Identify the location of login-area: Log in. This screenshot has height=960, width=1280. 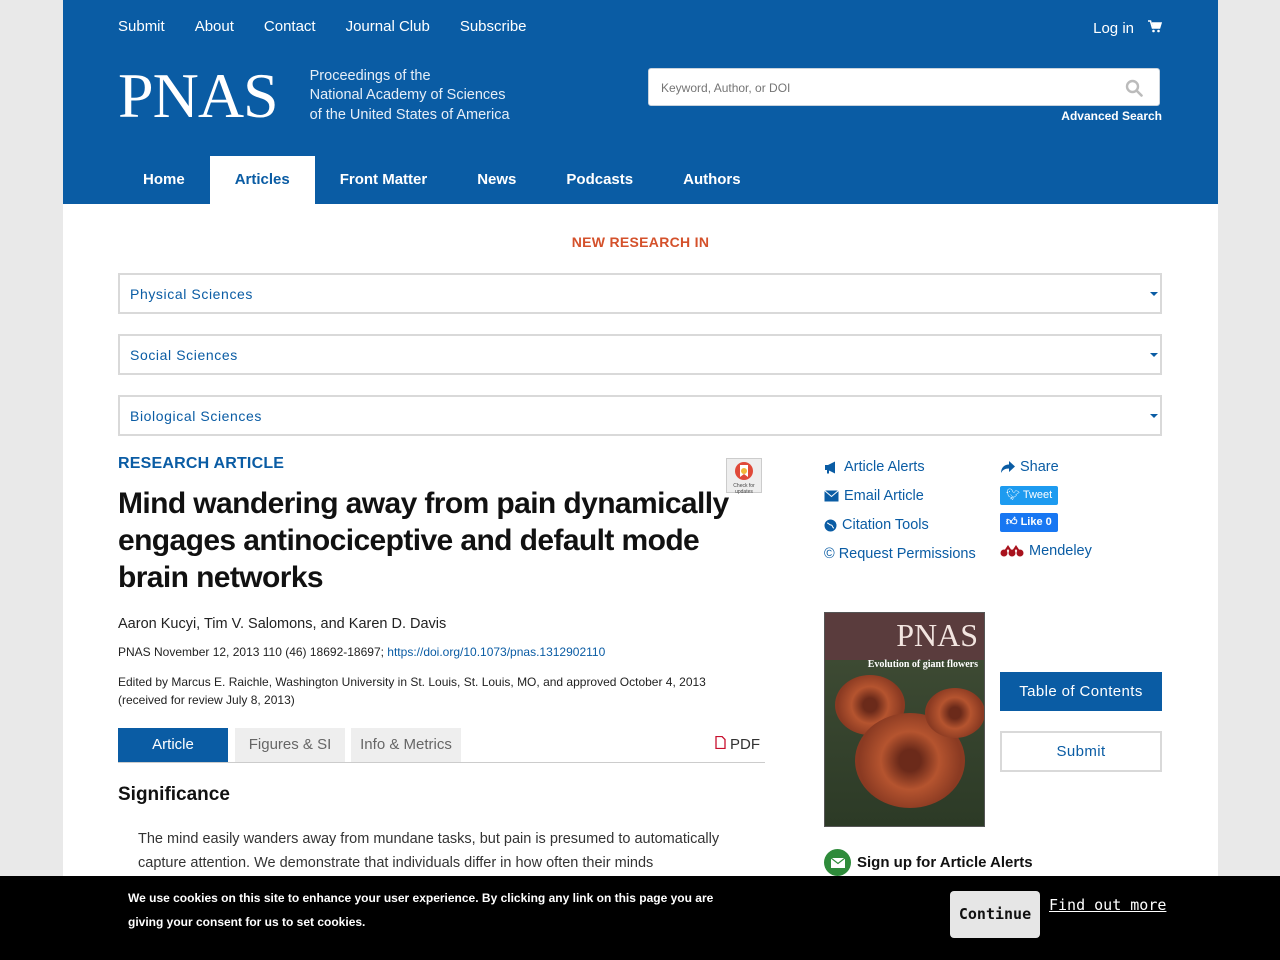
(1128, 28).